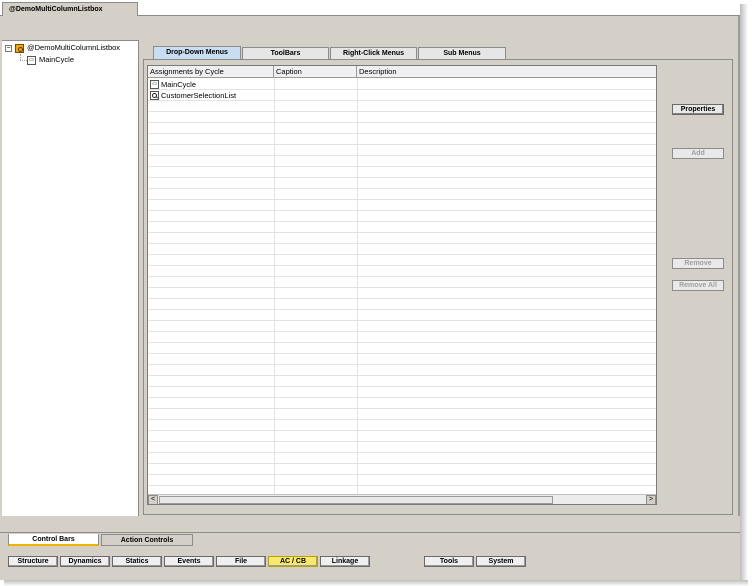 The image size is (752, 586). What do you see at coordinates (370, 8) in the screenshot?
I see `document-tab-strip: @DemoMultiColumnListbox` at bounding box center [370, 8].